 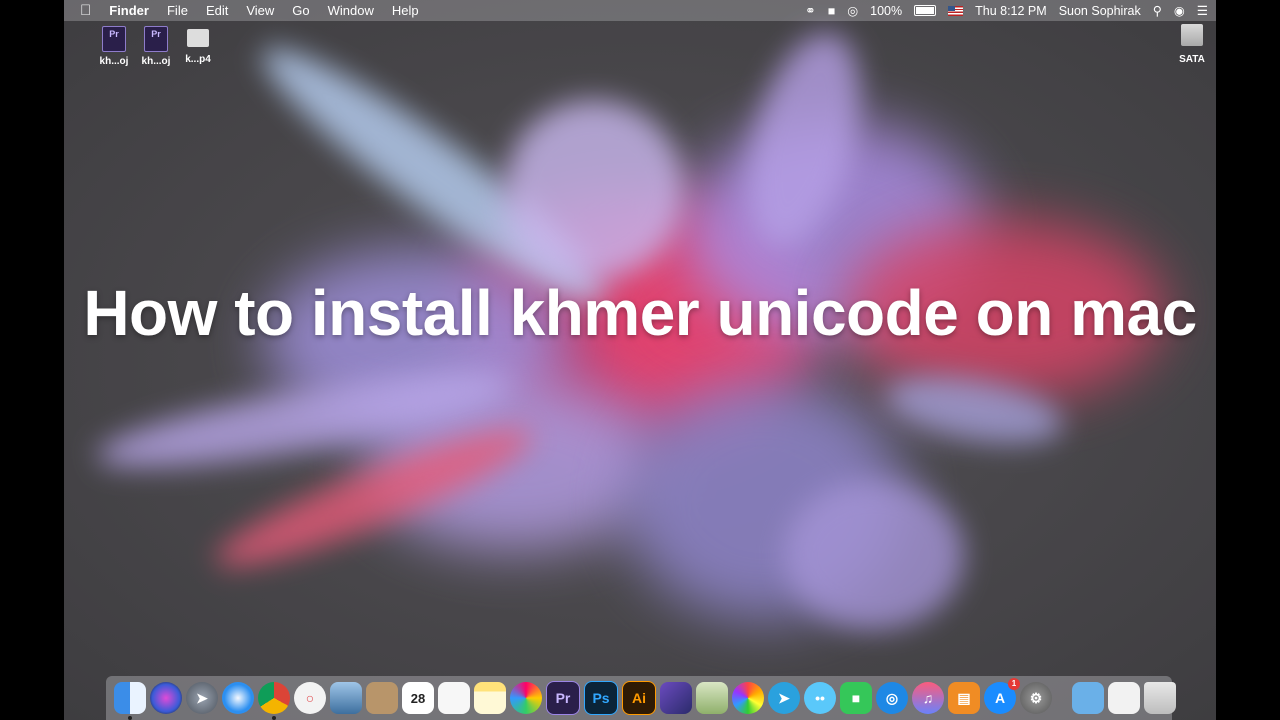 I want to click on photos-icon, so click(x=748, y=698).